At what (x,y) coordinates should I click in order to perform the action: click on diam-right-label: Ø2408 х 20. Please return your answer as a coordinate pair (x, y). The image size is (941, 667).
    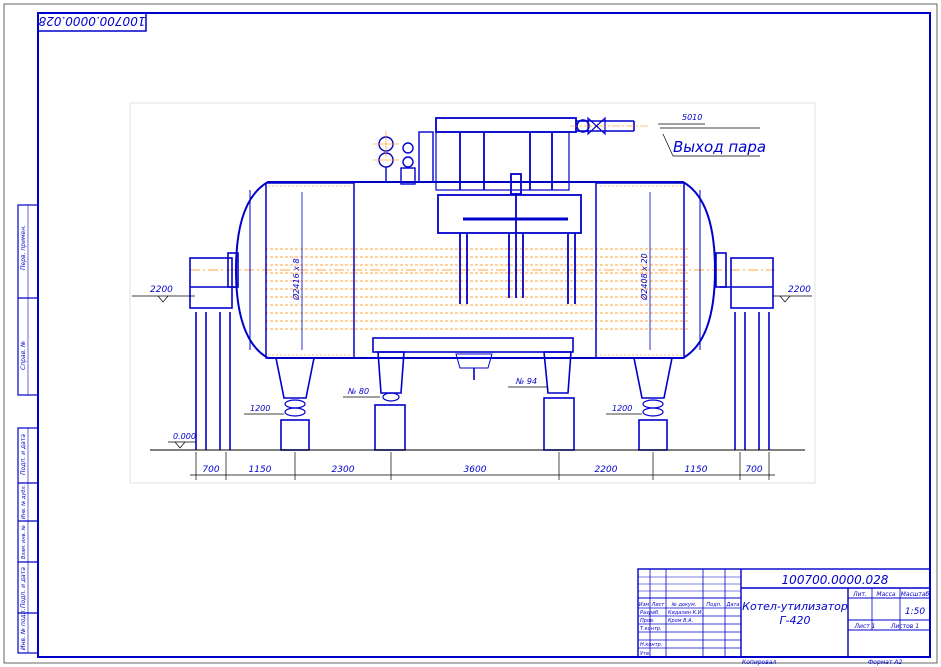
    Looking at the image, I should click on (644, 277).